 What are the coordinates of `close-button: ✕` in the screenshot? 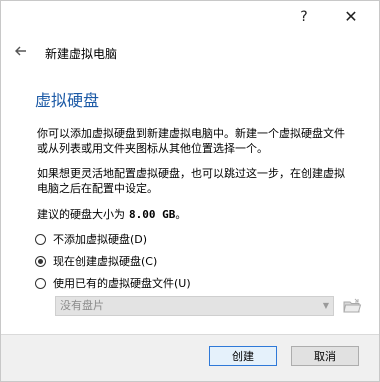 It's located at (351, 17).